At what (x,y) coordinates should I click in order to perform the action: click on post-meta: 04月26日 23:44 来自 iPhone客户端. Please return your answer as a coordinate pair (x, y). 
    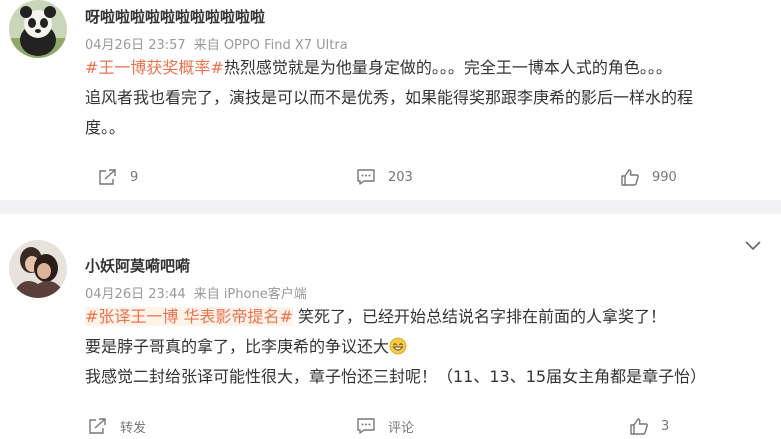
    Looking at the image, I should click on (196, 292).